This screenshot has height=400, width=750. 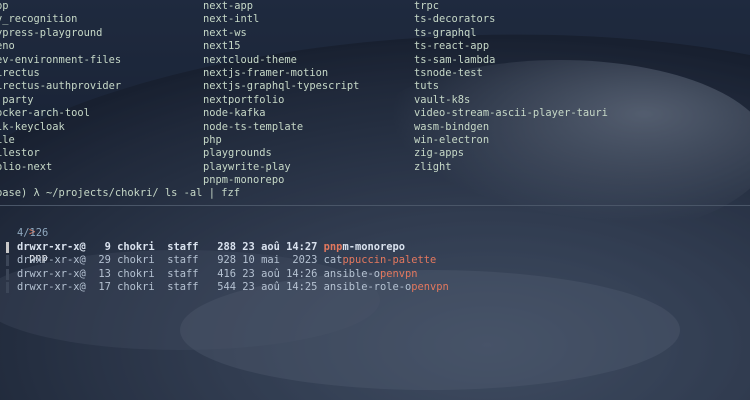 I want to click on listing-entry: zig-apps, so click(x=439, y=153).